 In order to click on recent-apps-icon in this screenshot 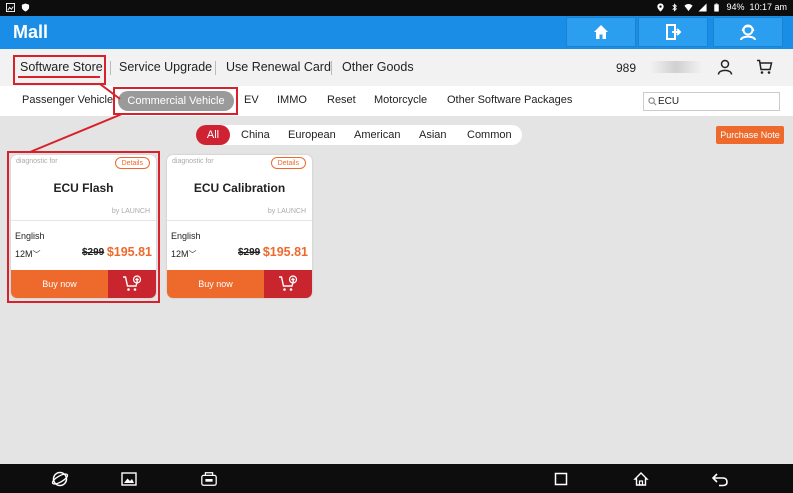, I will do `click(561, 479)`.